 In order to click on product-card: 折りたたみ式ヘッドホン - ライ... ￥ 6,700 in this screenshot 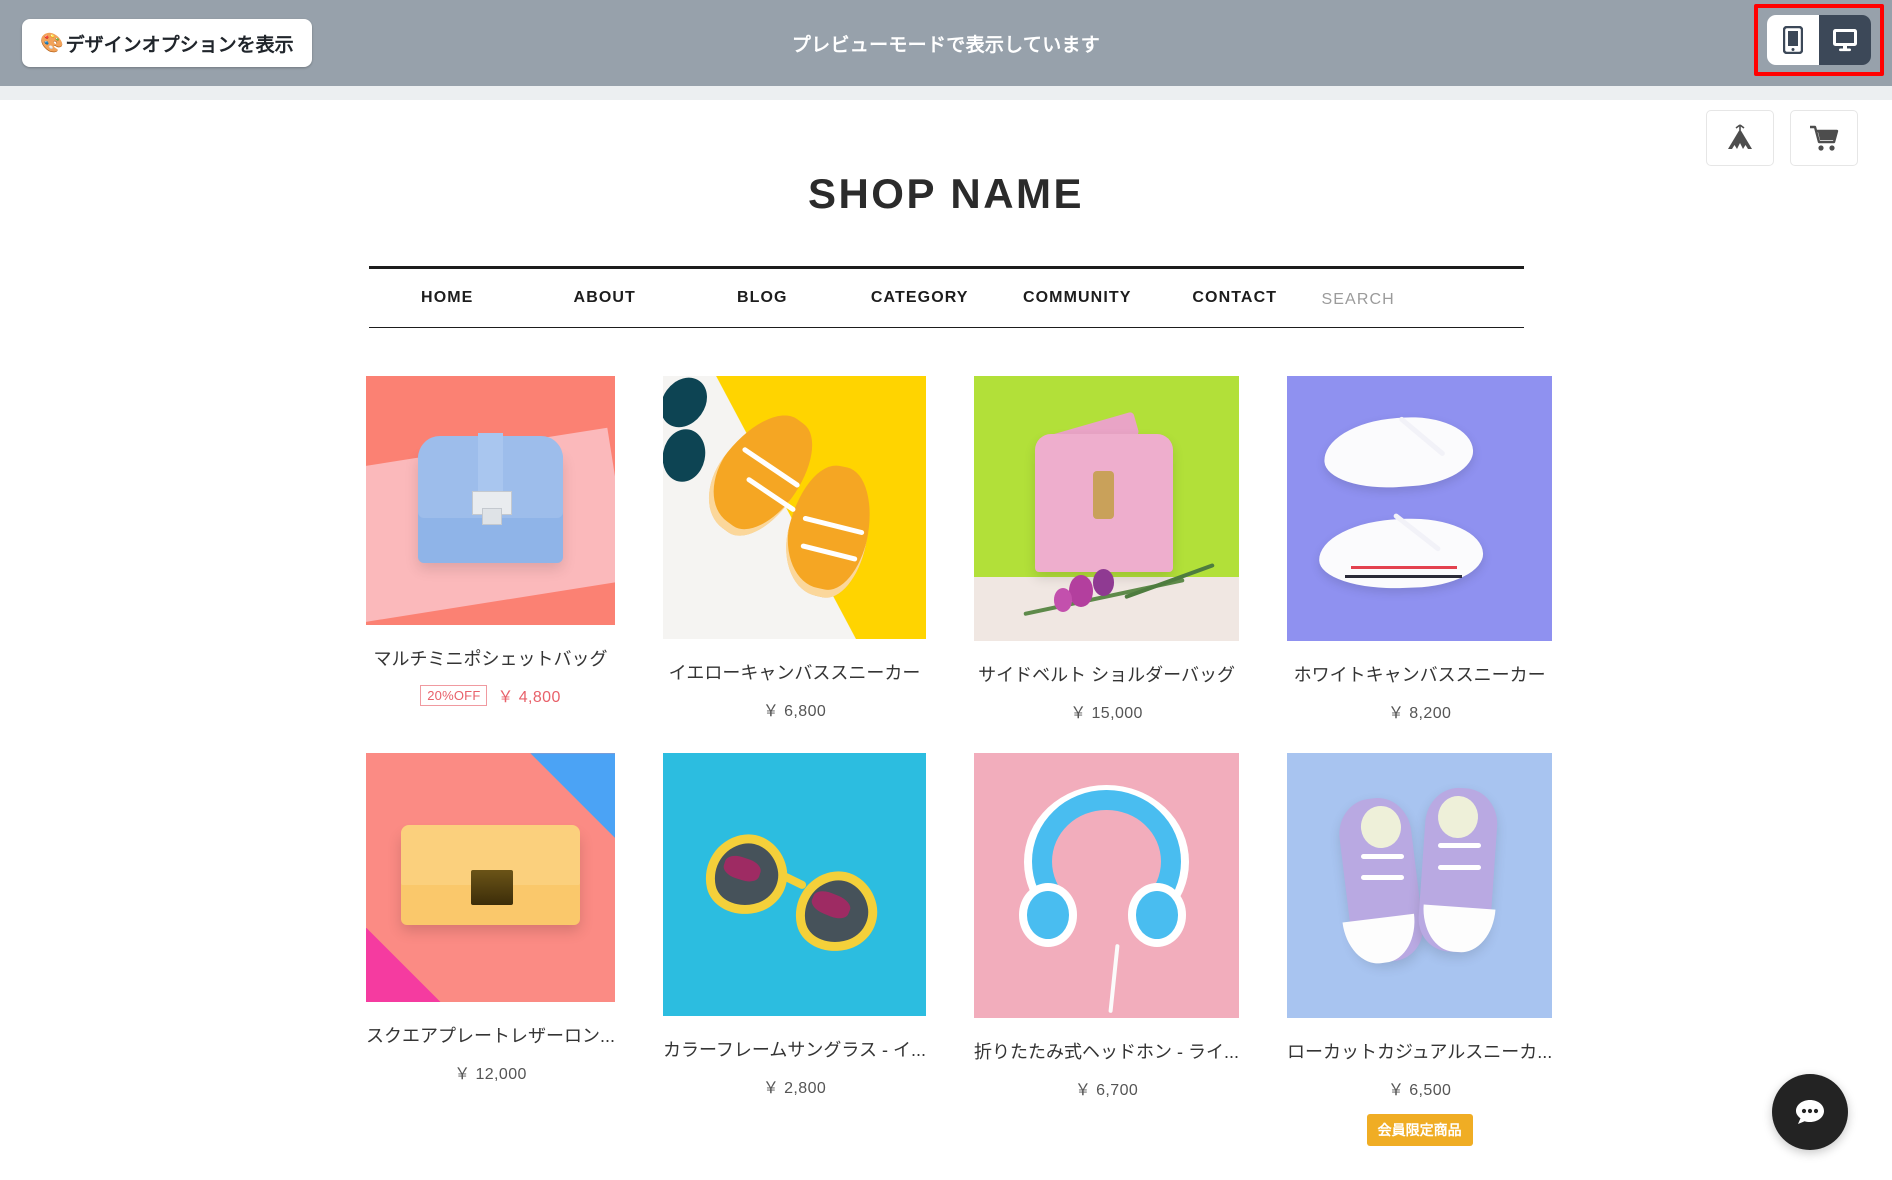, I will do `click(1107, 949)`.